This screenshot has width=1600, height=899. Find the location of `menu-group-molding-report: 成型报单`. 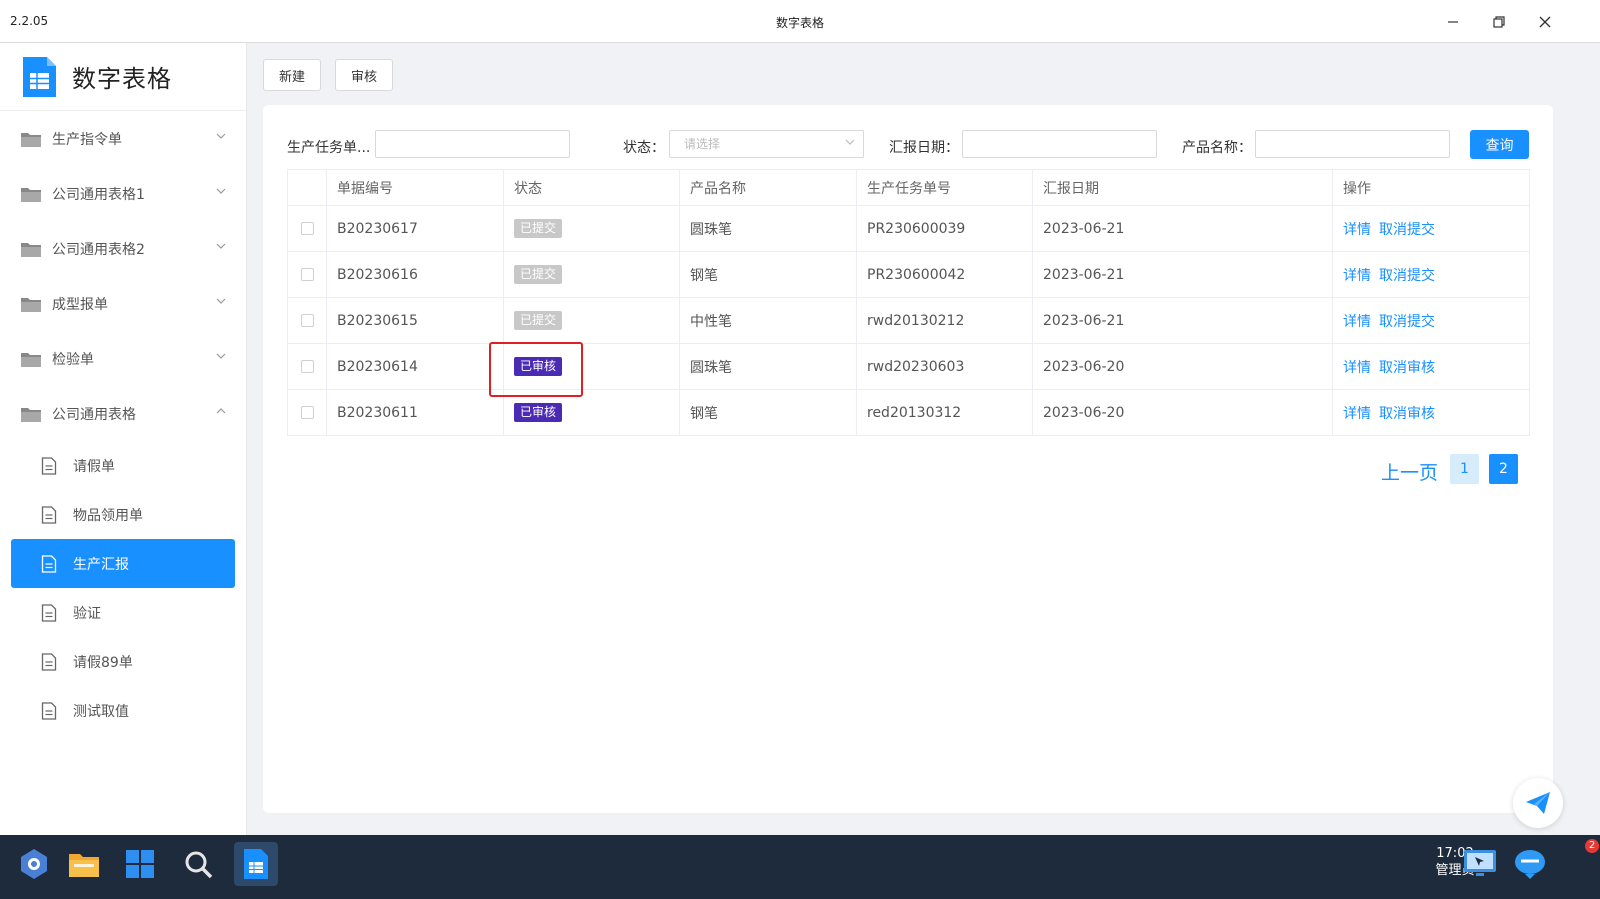

menu-group-molding-report: 成型报单 is located at coordinates (123, 303).